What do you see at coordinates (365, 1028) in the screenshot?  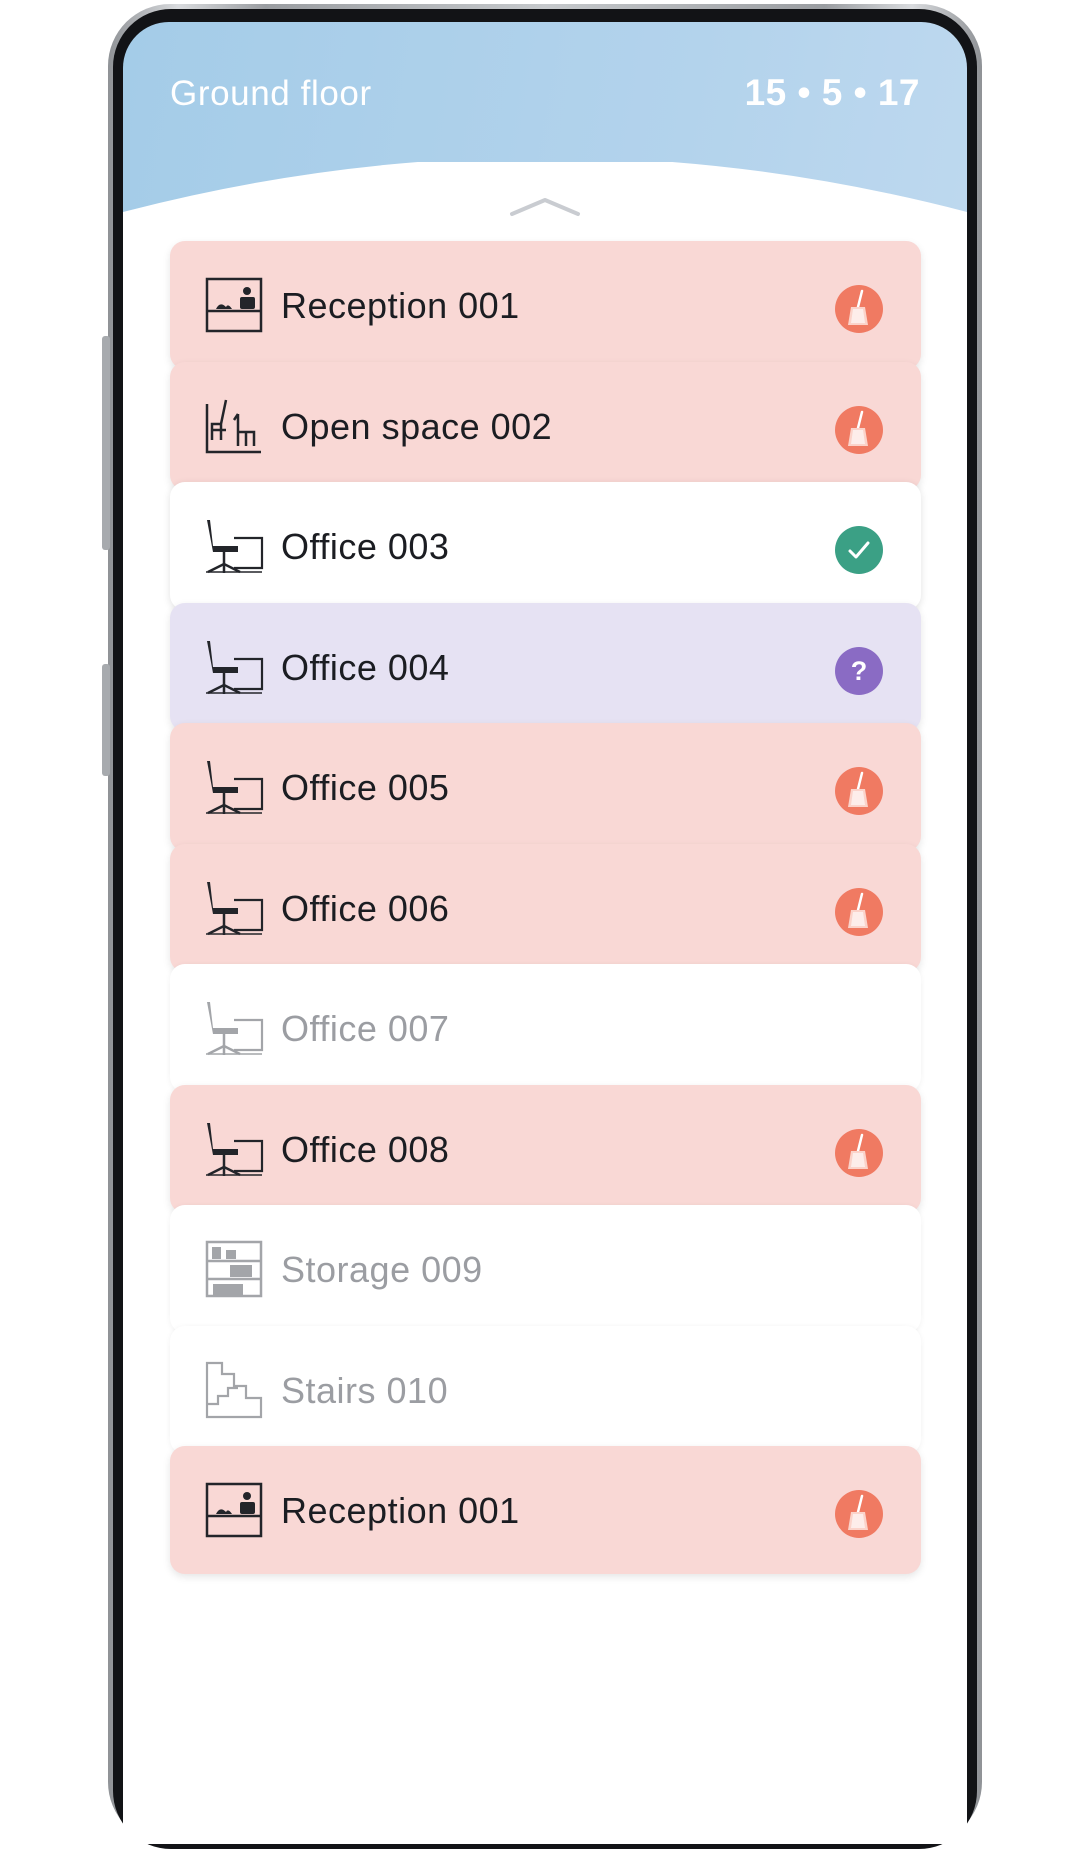 I see `room-label: Office 007` at bounding box center [365, 1028].